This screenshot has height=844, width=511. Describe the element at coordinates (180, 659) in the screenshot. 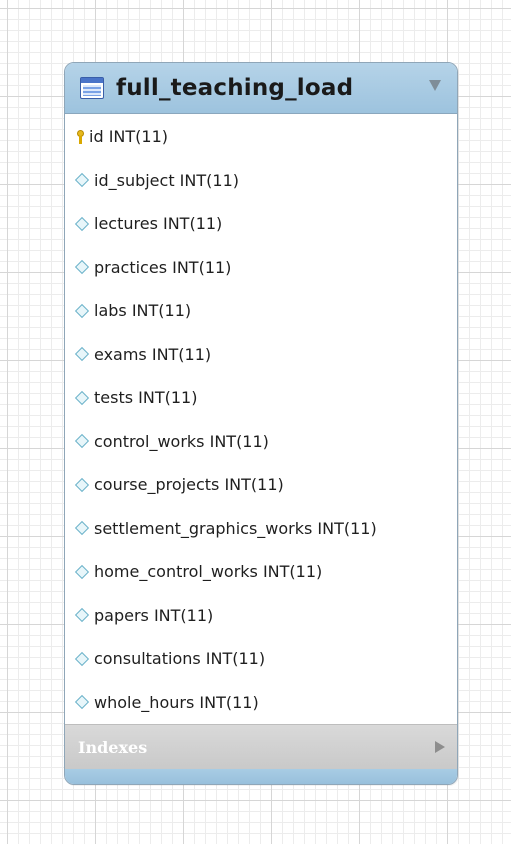

I see `column-label: consultations INT(11)` at that location.